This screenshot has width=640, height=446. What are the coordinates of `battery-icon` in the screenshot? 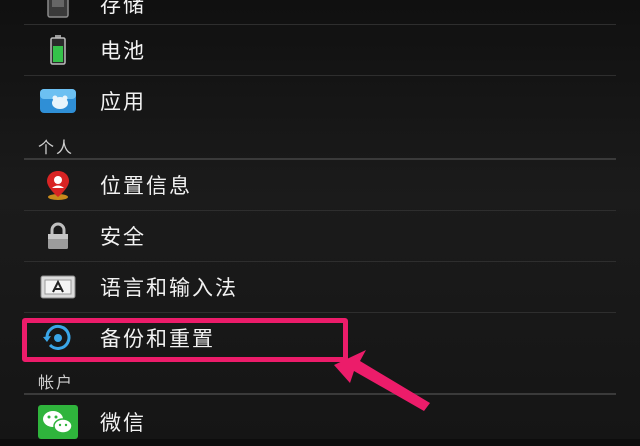 It's located at (58, 50).